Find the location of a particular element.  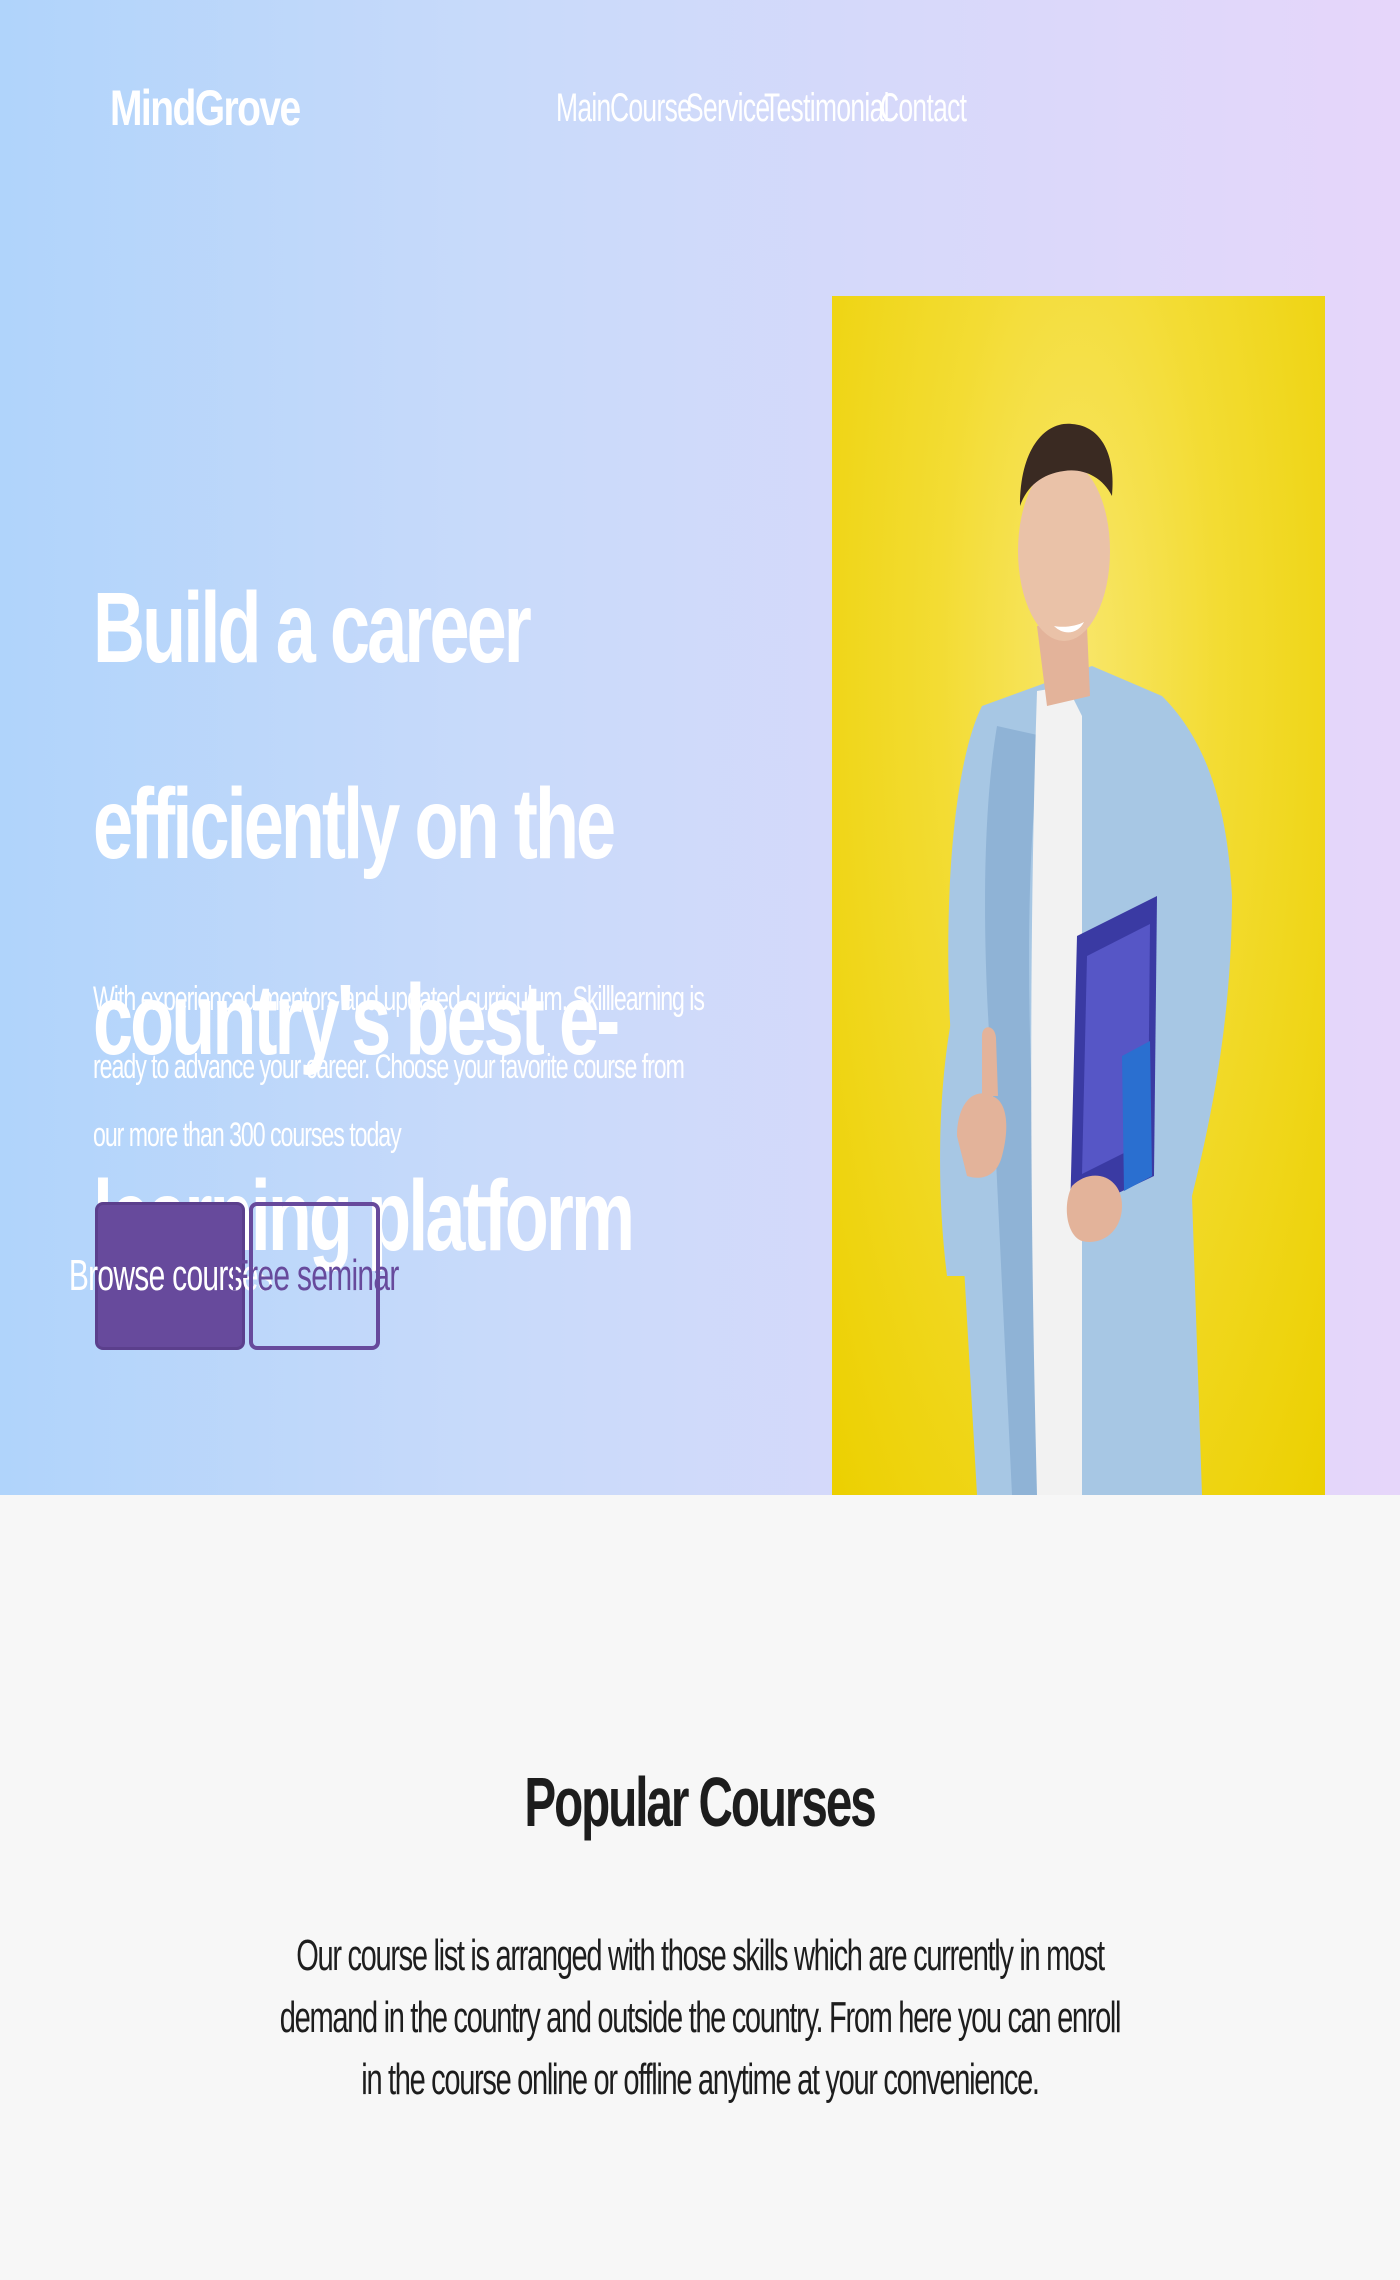

nav-link-service: Service is located at coordinates (728, 108).